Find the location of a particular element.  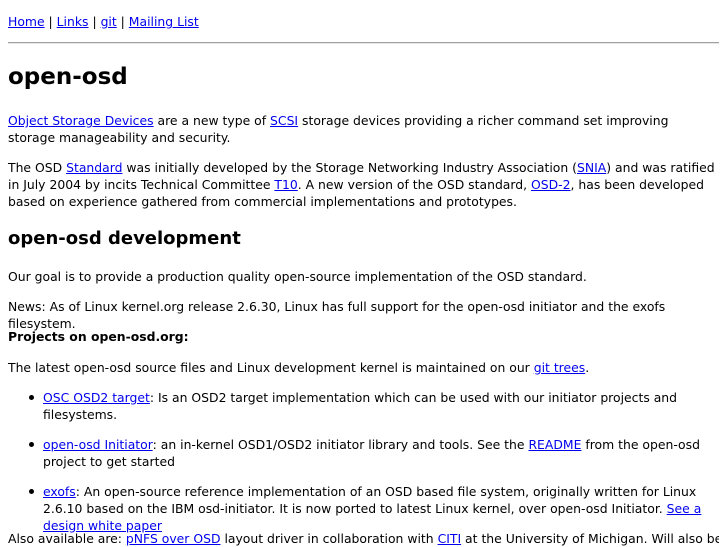

open-osd-initiator-link: open-osd Initiator is located at coordinates (98, 444).